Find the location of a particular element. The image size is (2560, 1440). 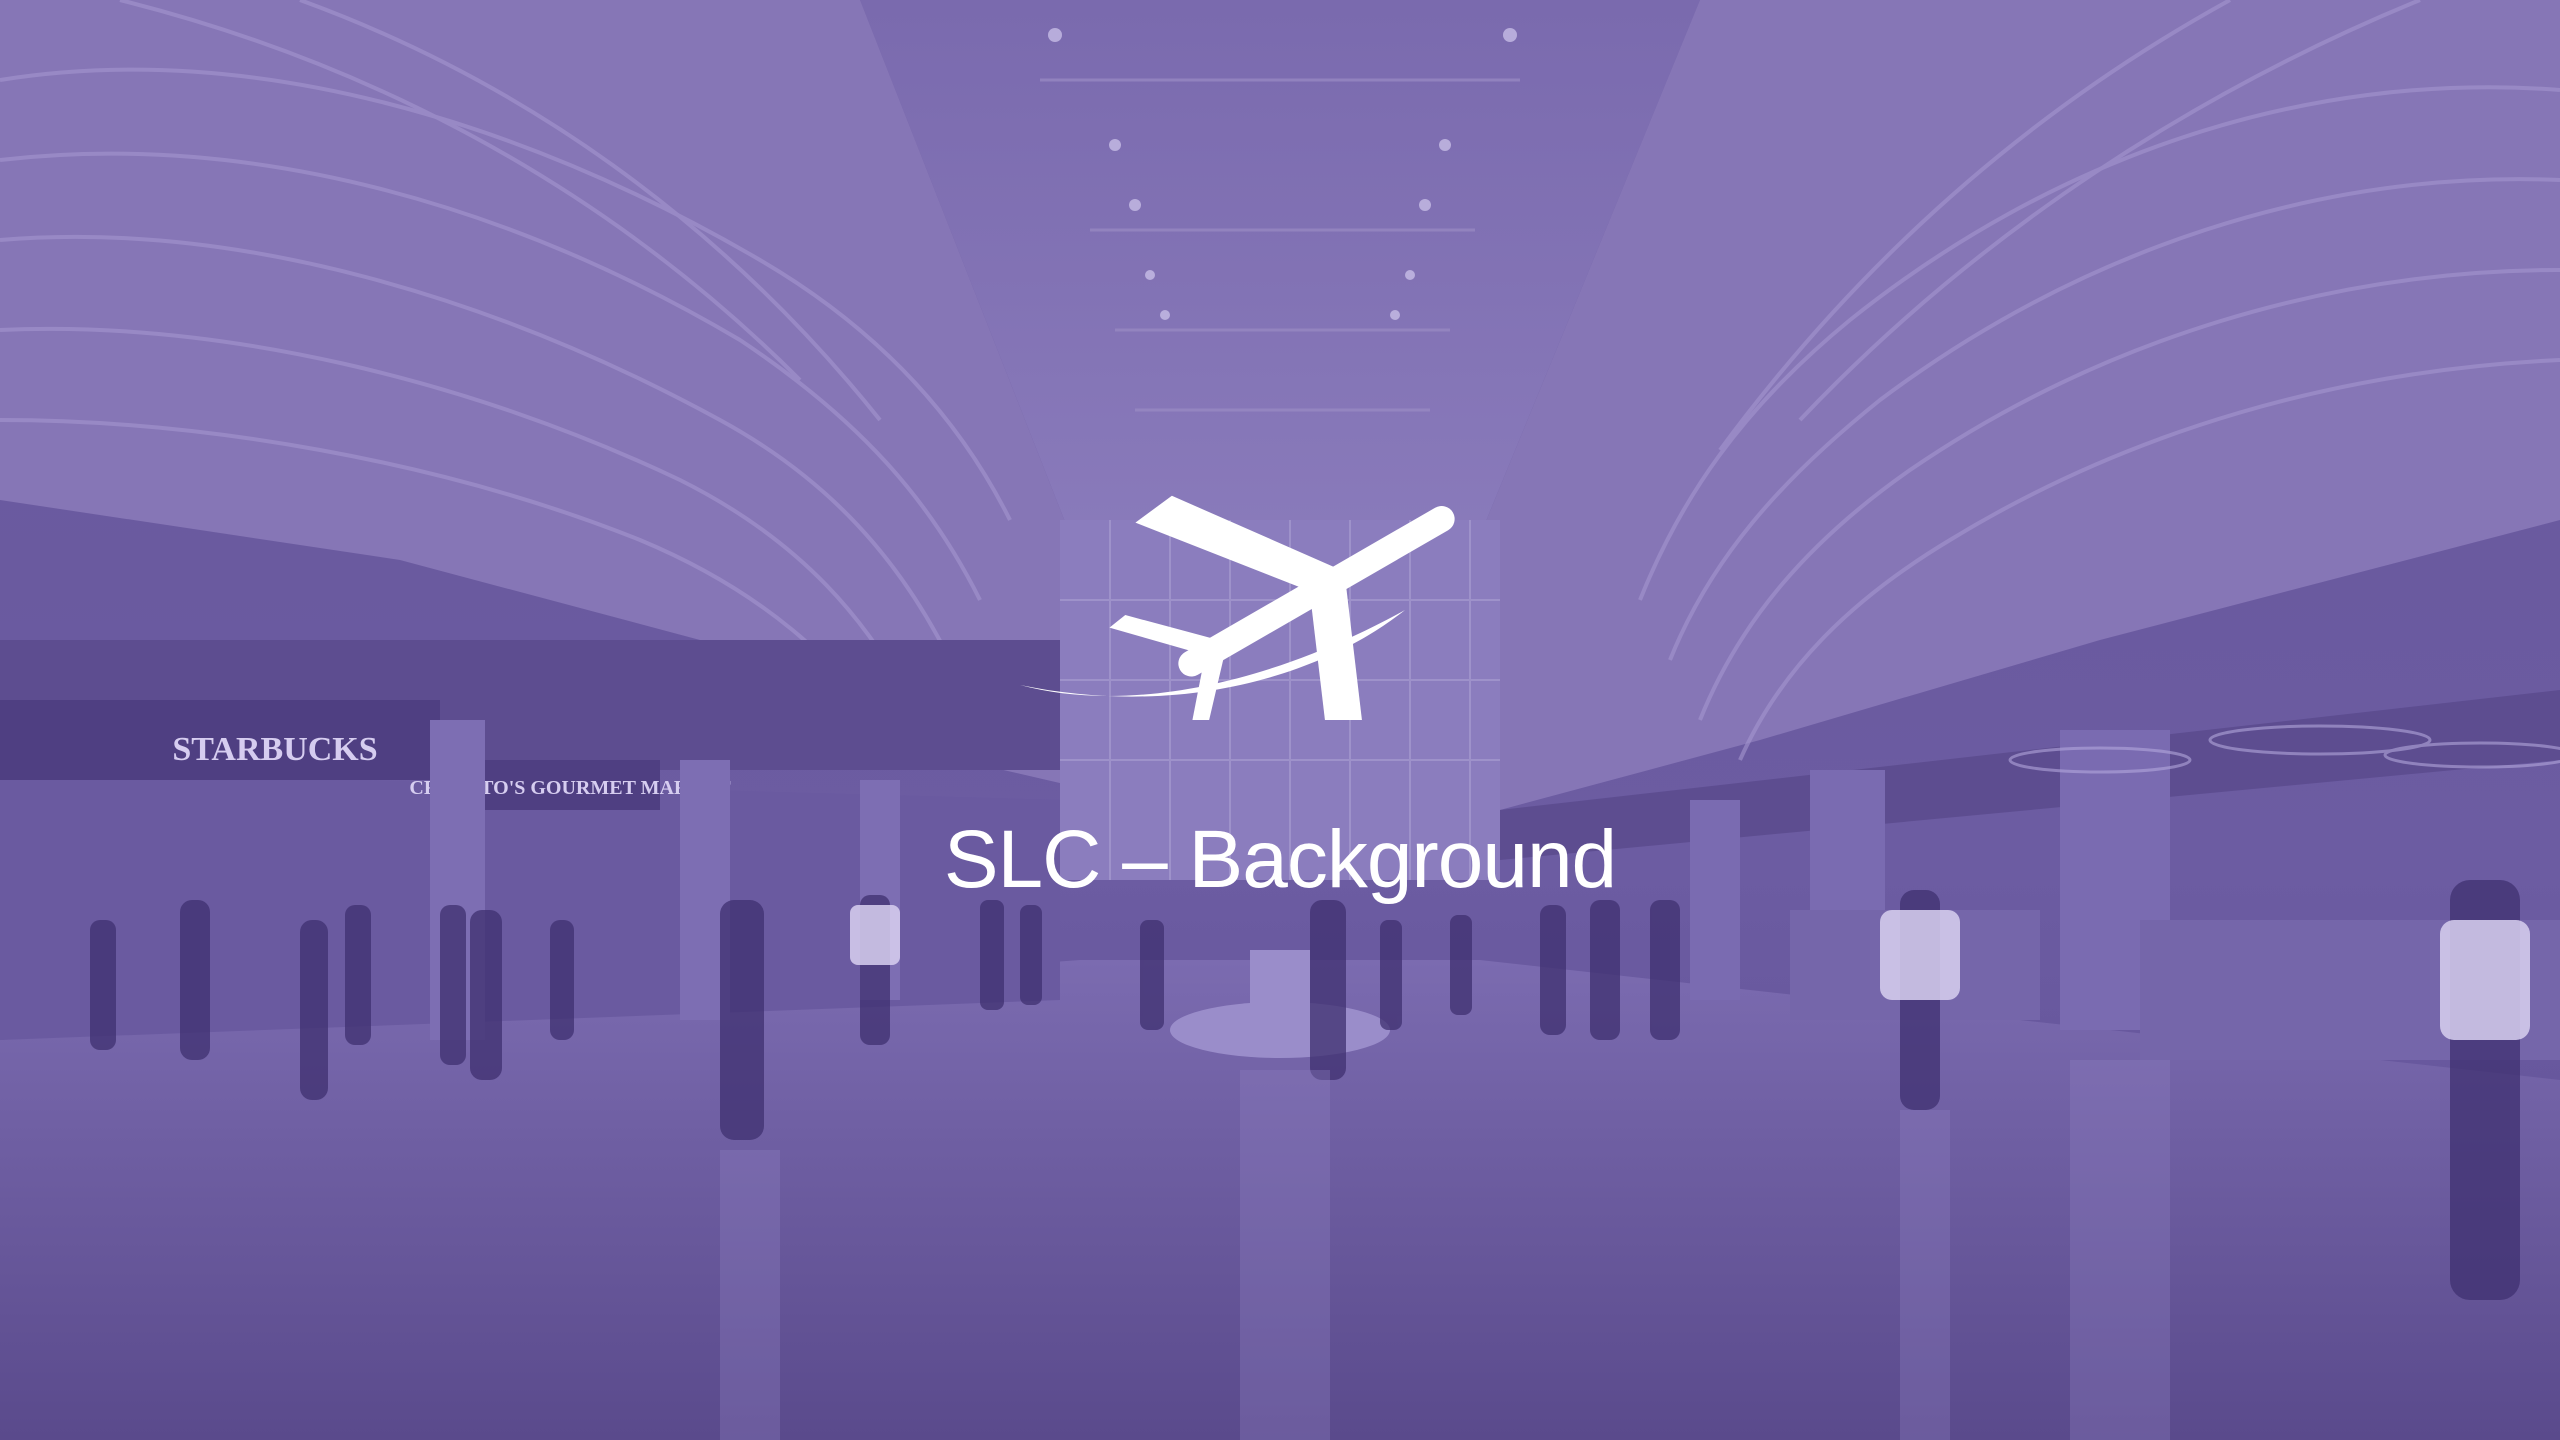

slide-title: SLC – Background is located at coordinates (1280, 859).